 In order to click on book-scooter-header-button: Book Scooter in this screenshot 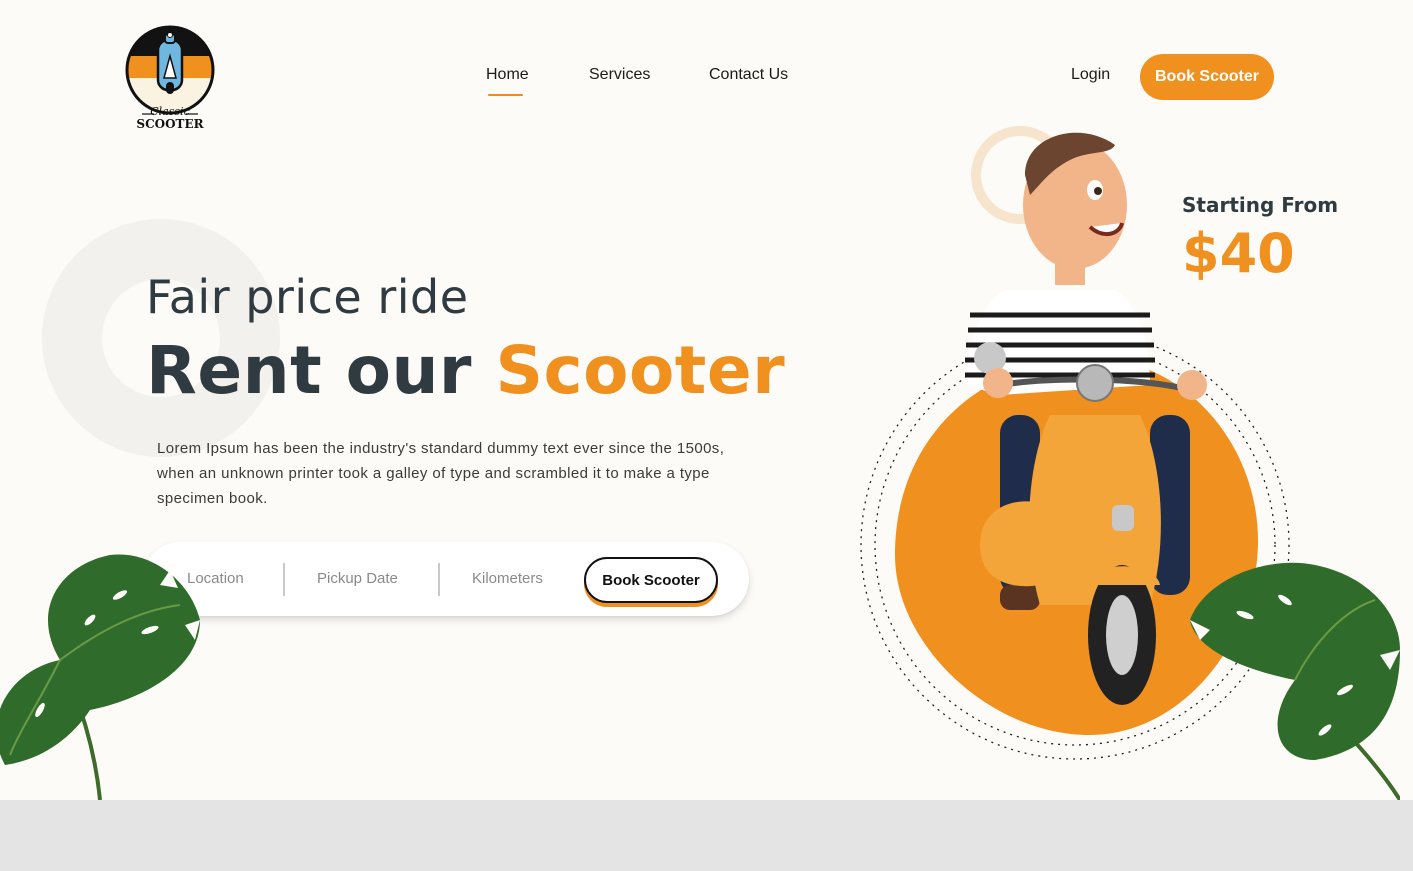, I will do `click(1207, 77)`.